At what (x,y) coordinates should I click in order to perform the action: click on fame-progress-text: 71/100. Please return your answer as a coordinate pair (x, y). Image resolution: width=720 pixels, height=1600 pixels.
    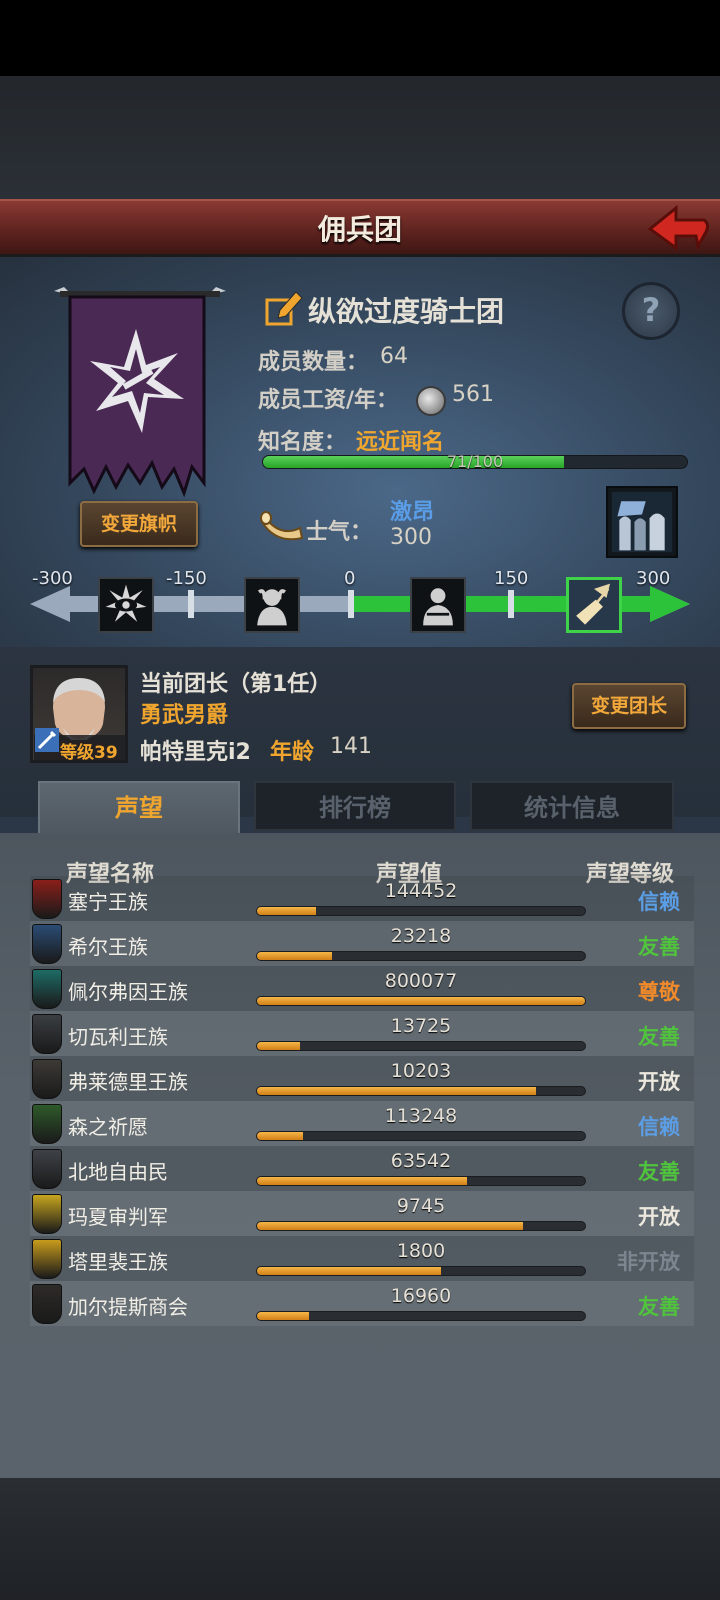
    Looking at the image, I should click on (475, 461).